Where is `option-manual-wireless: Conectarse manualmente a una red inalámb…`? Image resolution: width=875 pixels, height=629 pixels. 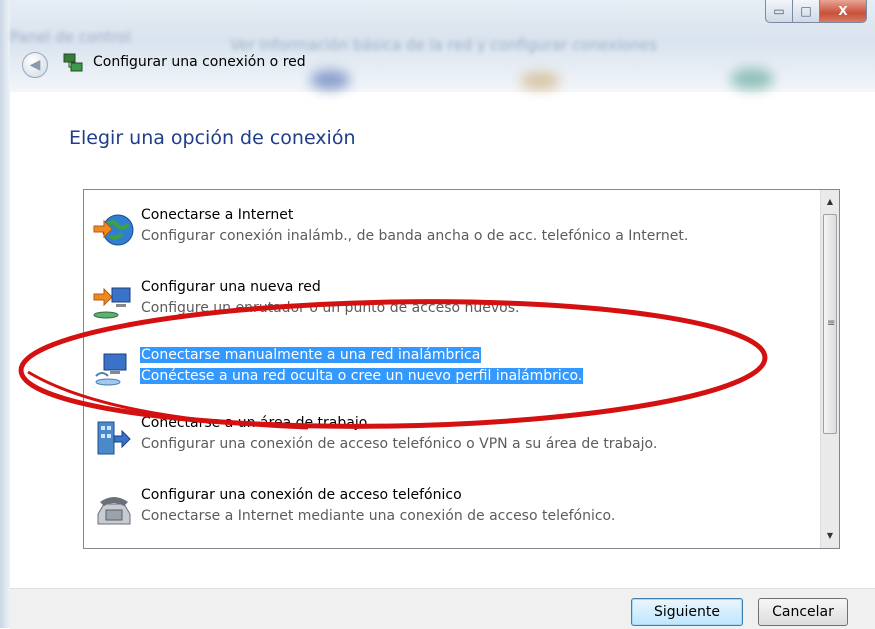 option-manual-wireless: Conectarse manualmente a una red inalámb… is located at coordinates (449, 371).